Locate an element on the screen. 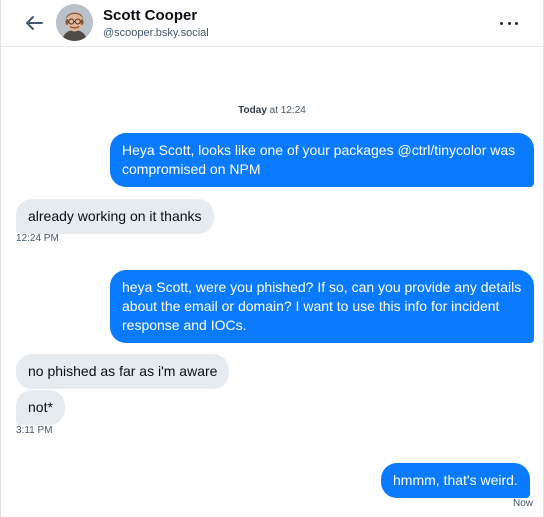  avatar is located at coordinates (74, 22).